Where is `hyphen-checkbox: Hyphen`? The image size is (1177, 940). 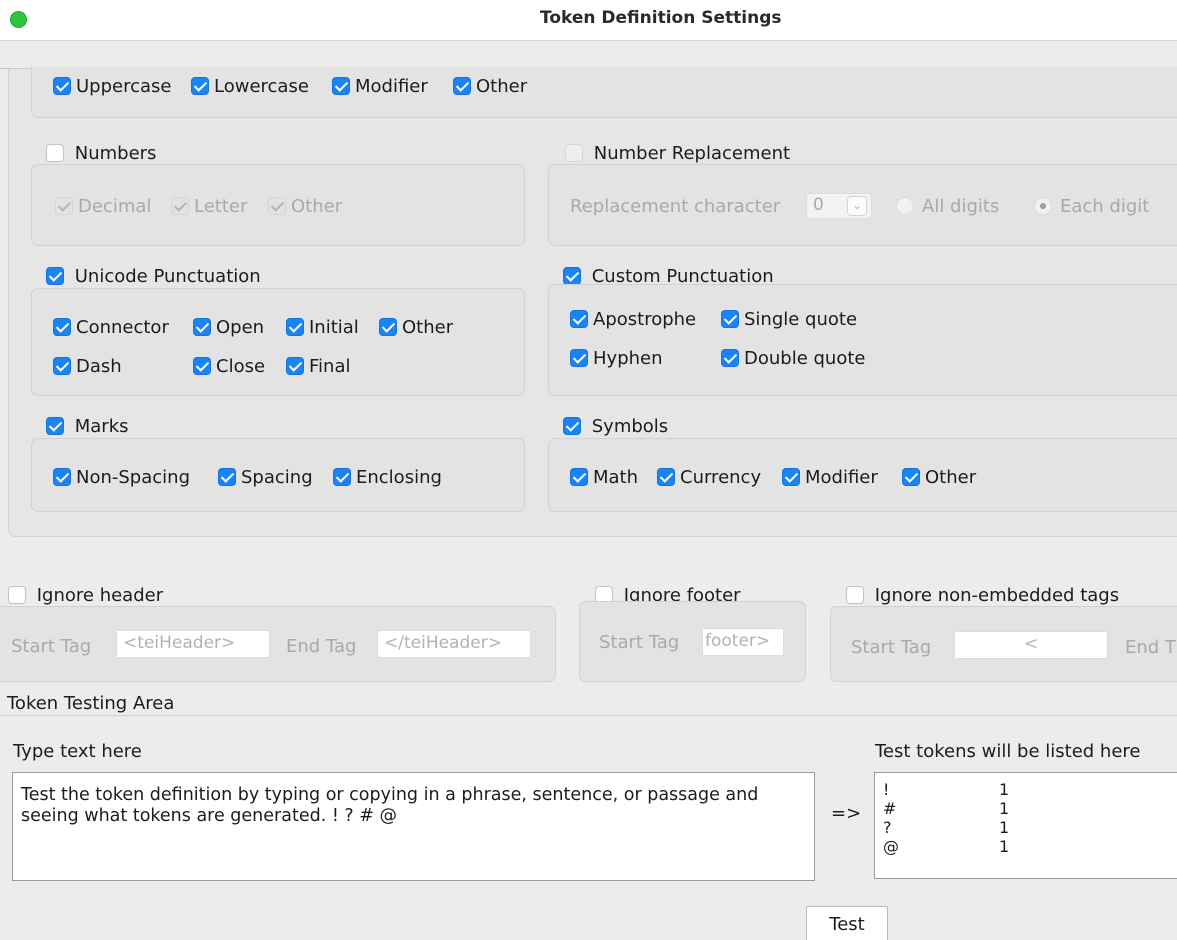 hyphen-checkbox: Hyphen is located at coordinates (616, 358).